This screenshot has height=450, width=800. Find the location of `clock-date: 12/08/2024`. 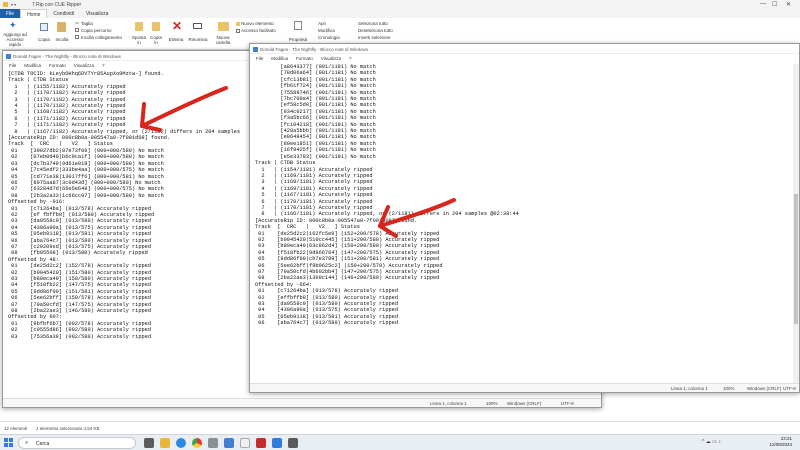

clock-date: 12/08/2024 is located at coordinates (780, 444).